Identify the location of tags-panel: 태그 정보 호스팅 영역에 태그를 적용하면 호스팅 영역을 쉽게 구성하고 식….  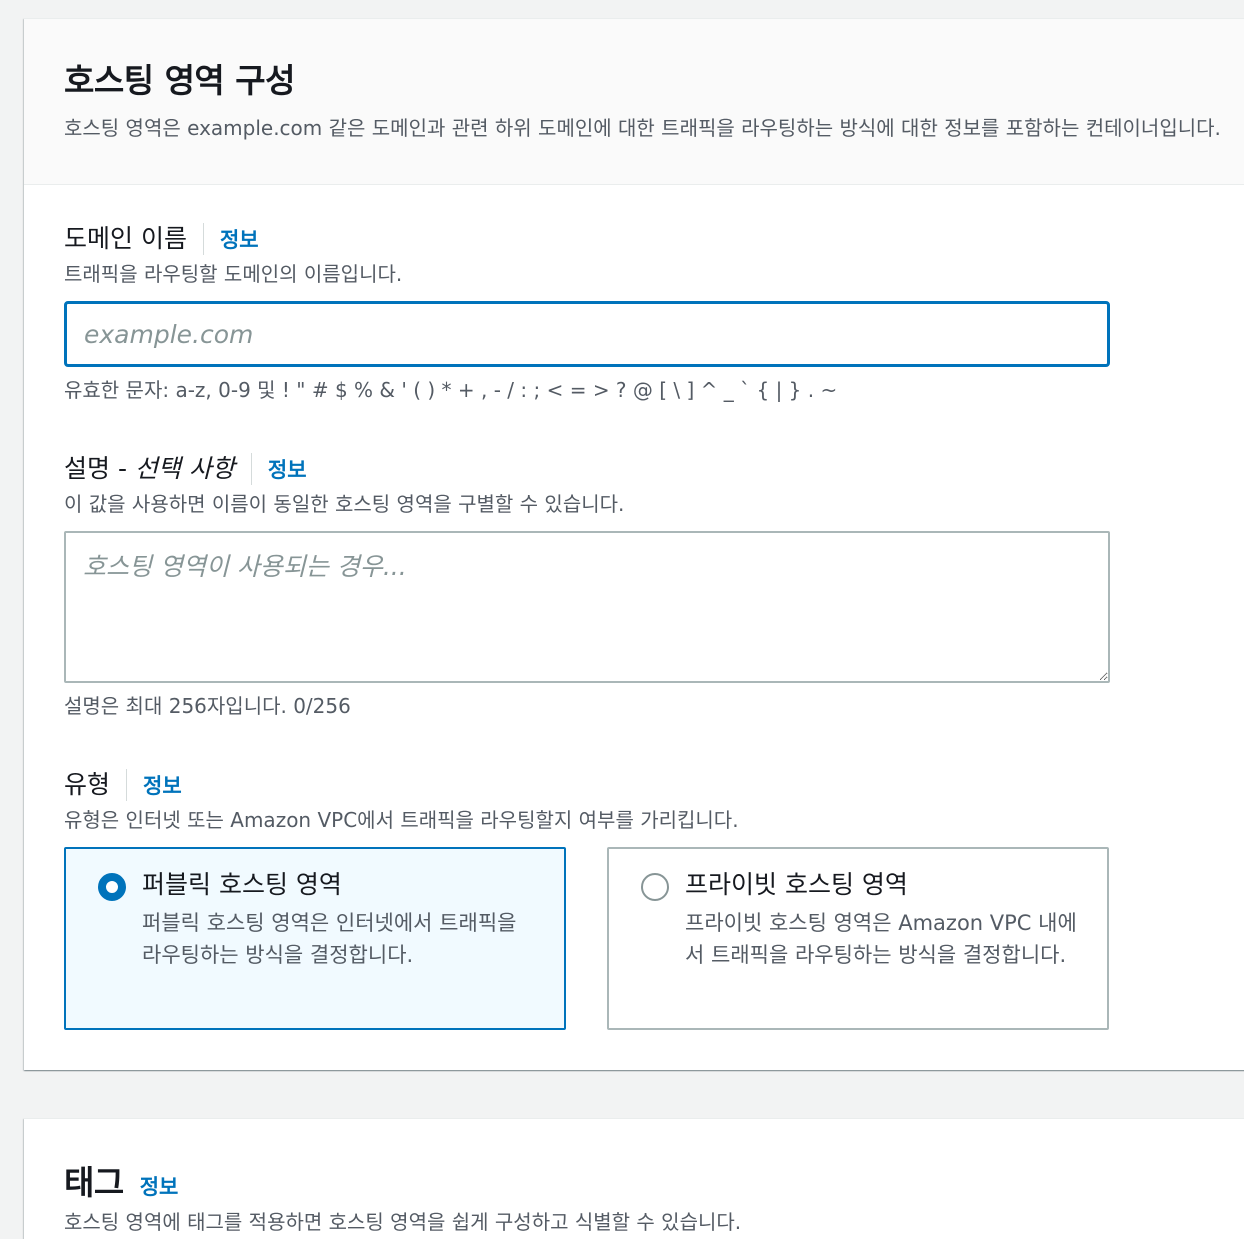
(634, 1178).